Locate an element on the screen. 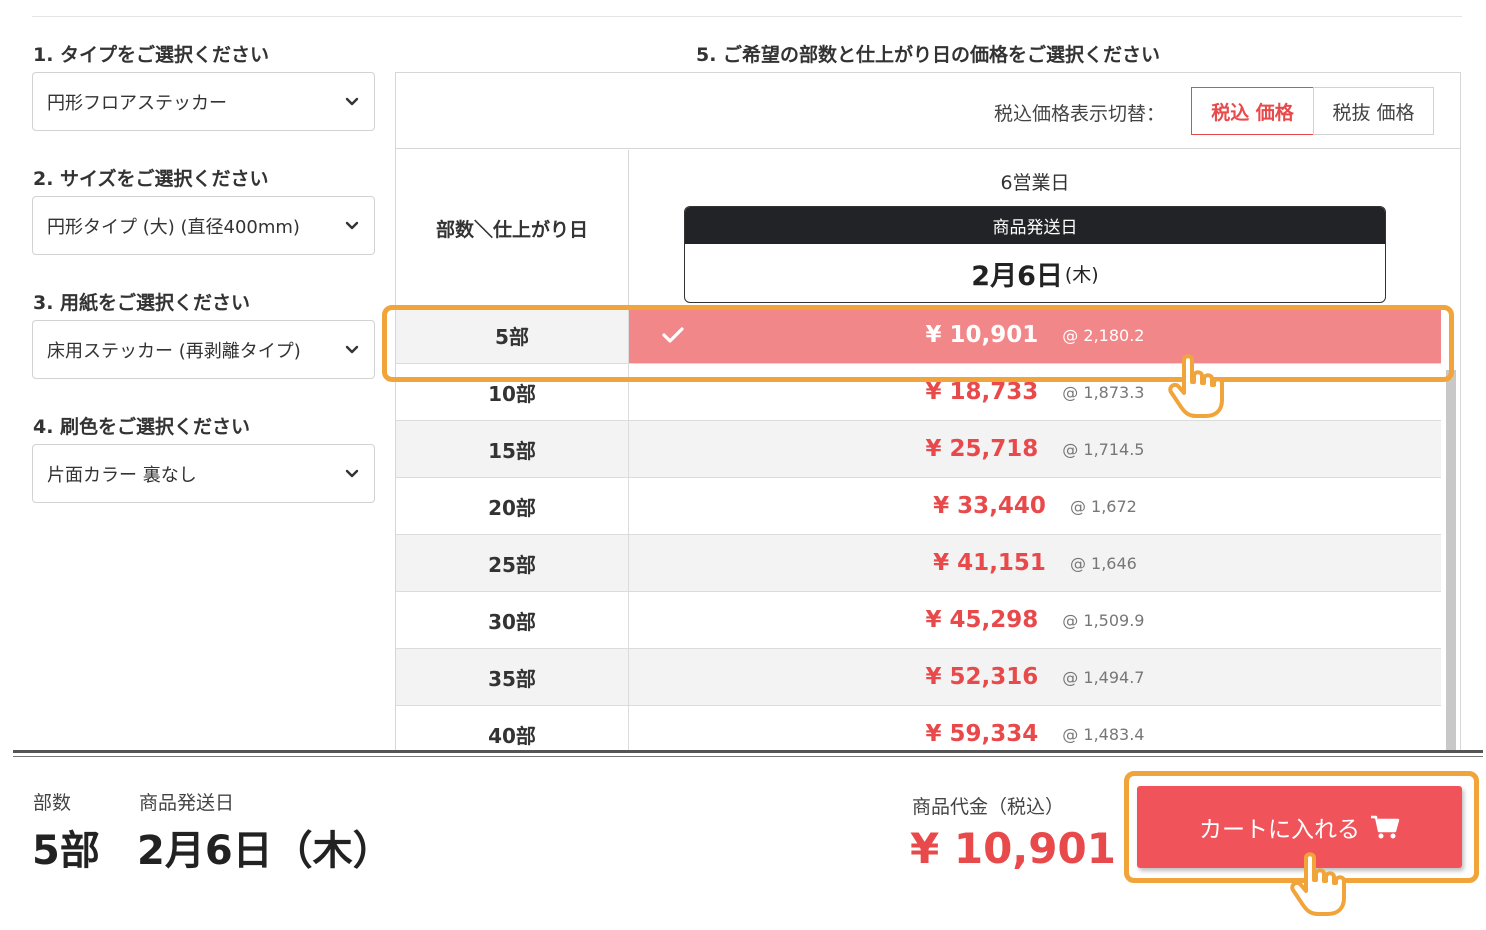 The image size is (1486, 930). top-divider is located at coordinates (747, 16).